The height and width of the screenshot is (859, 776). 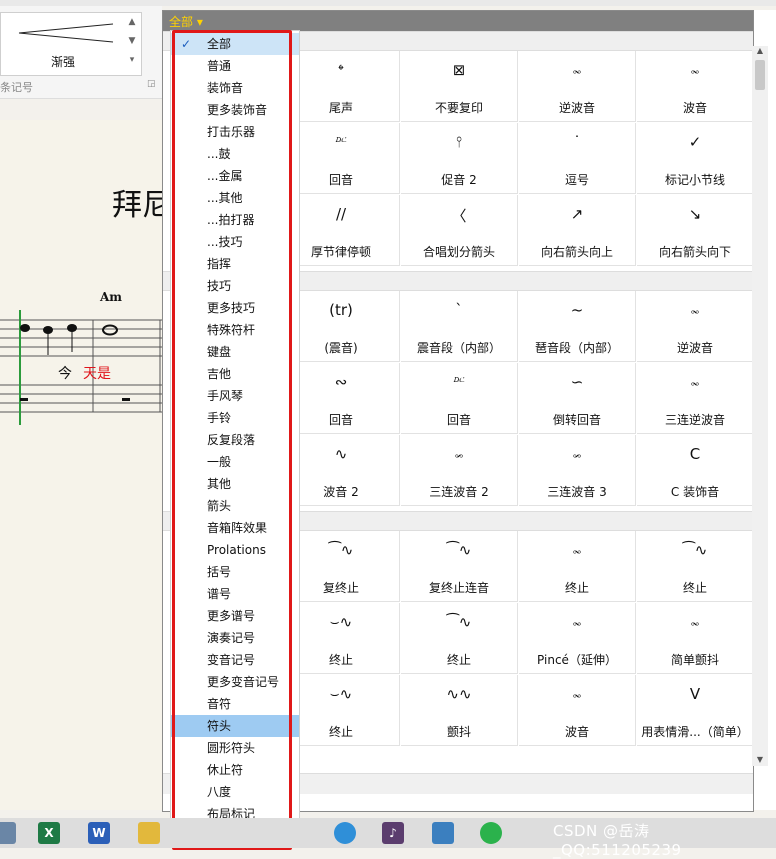 I want to click on palette-cell: ⁀∿ 复终止, so click(x=341, y=566).